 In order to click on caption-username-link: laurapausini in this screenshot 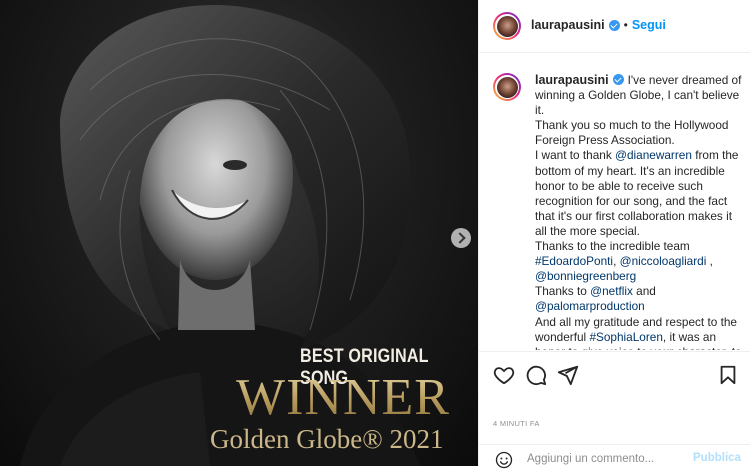, I will do `click(572, 80)`.